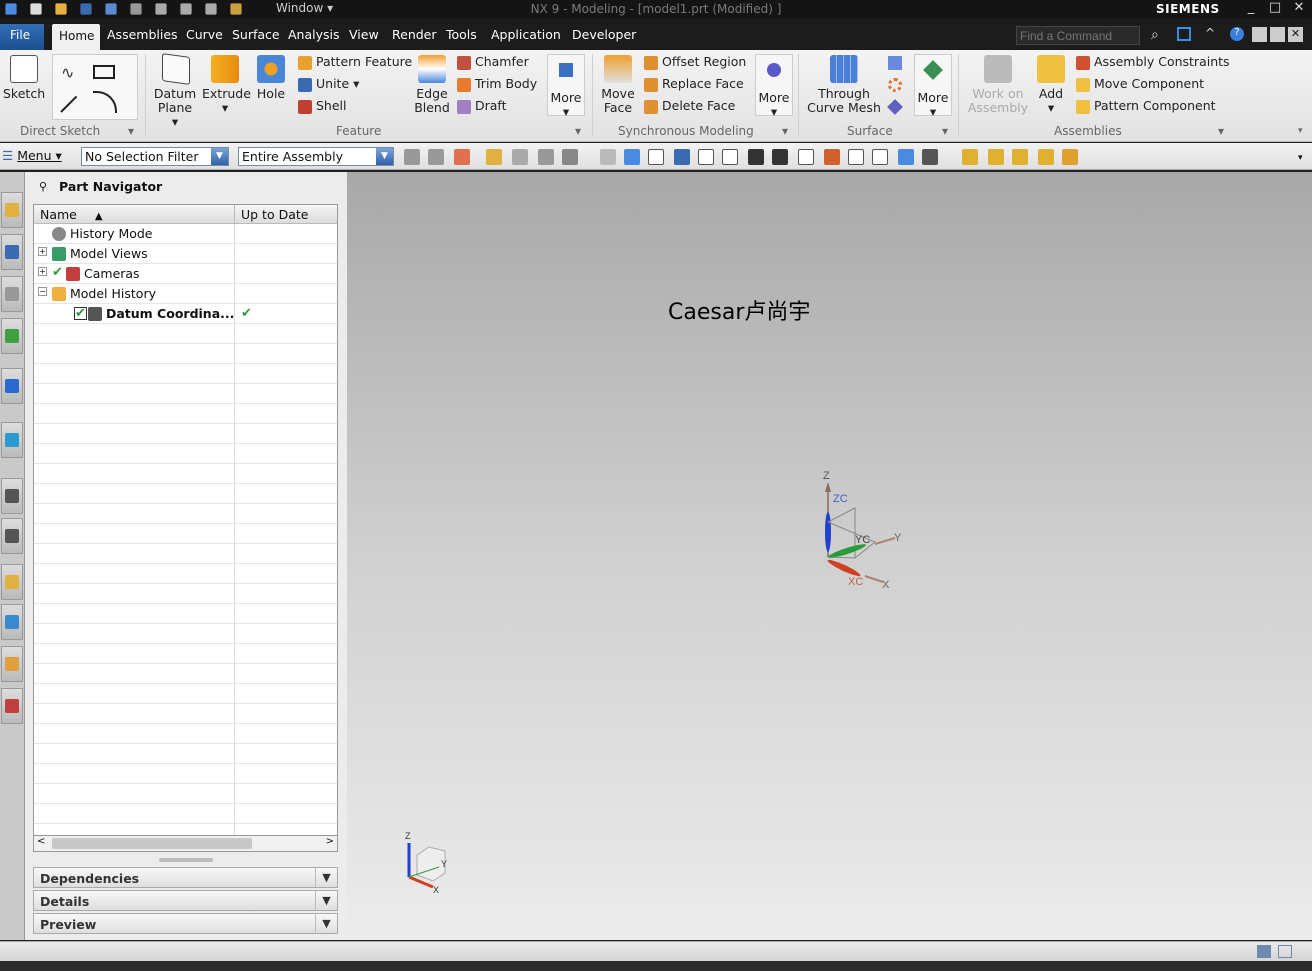  Describe the element at coordinates (86, 9) in the screenshot. I see `save-icon` at that location.